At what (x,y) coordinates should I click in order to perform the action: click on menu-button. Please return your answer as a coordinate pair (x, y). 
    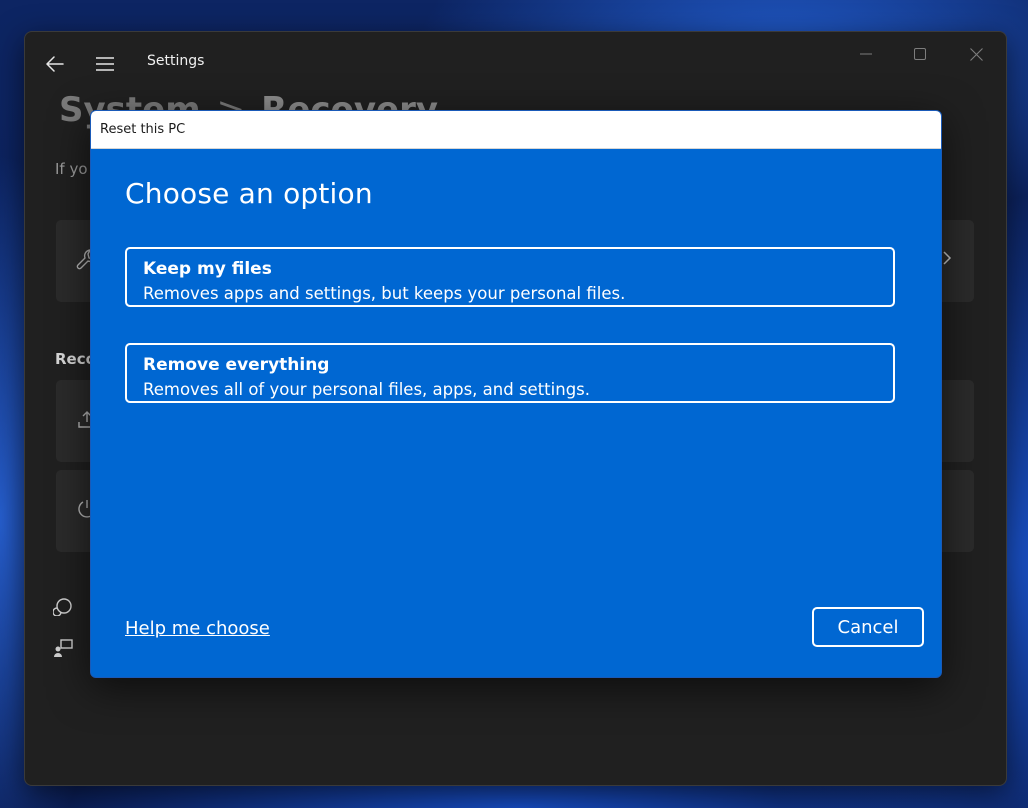
    Looking at the image, I should click on (105, 64).